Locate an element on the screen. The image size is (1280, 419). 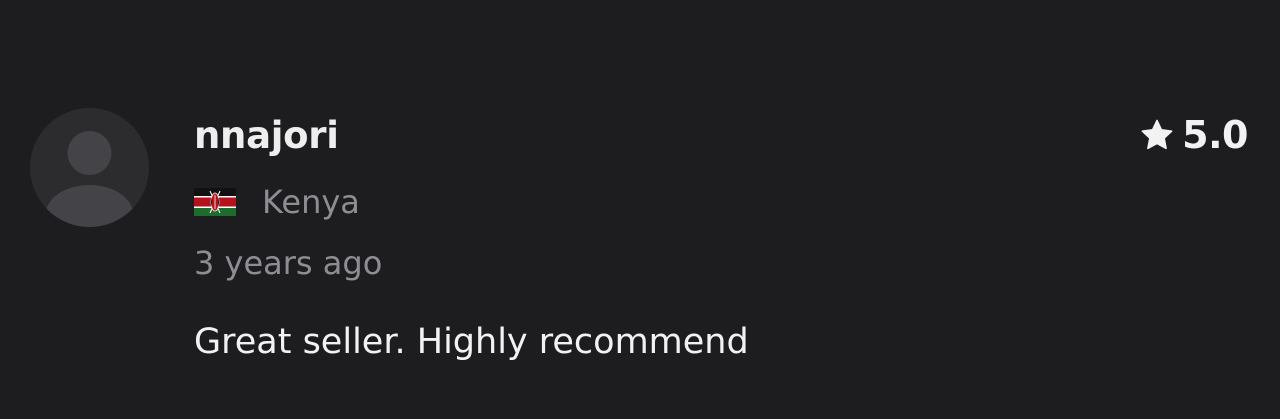
kenya-flag-icon is located at coordinates (215, 202).